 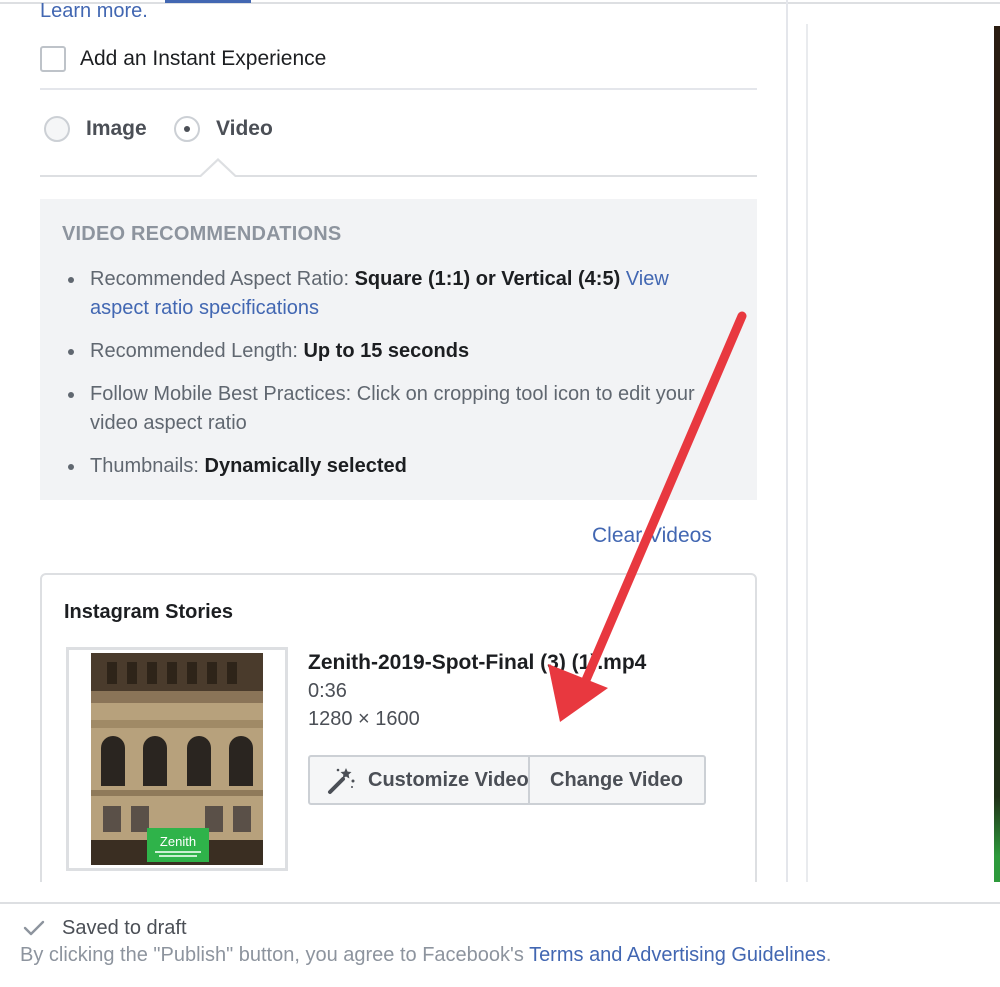 I want to click on instant-experience-checkbox, so click(x=53, y=59).